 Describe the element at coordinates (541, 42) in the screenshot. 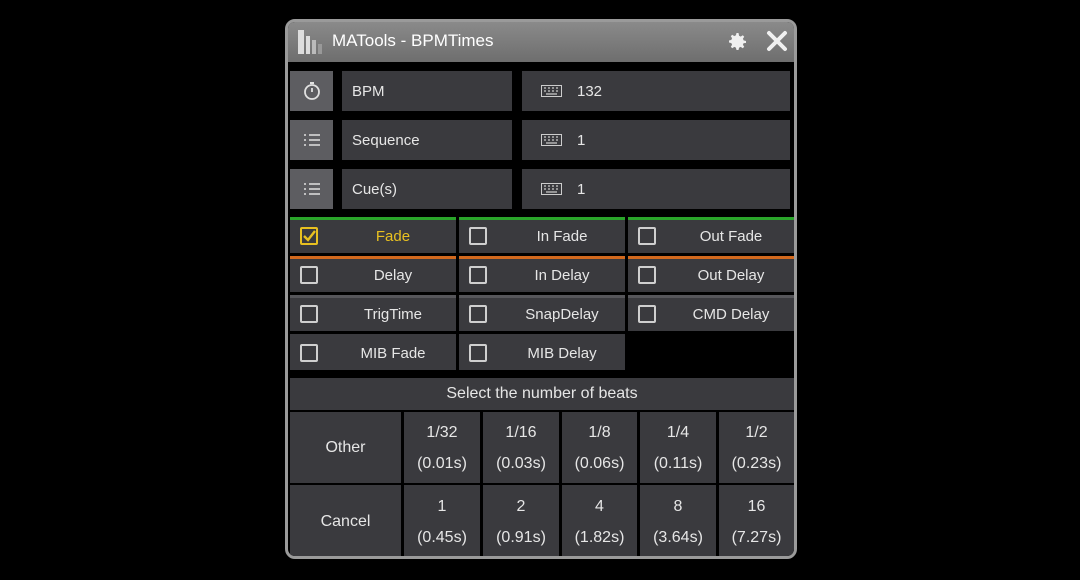

I see `title-bar: MATools - BPMTimes` at that location.